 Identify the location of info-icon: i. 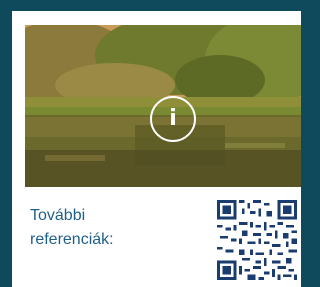
(173, 118).